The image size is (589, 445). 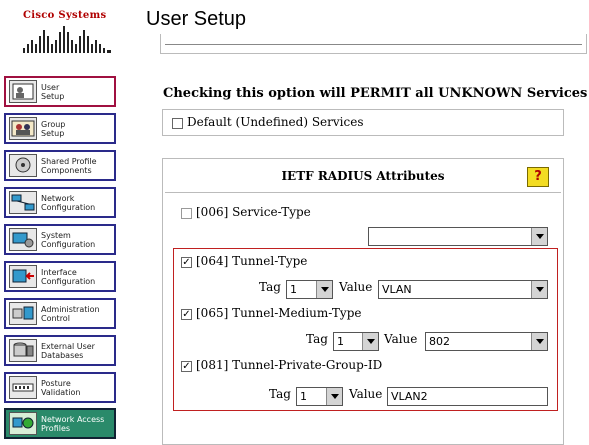 What do you see at coordinates (23, 387) in the screenshot?
I see `posture-icon` at bounding box center [23, 387].